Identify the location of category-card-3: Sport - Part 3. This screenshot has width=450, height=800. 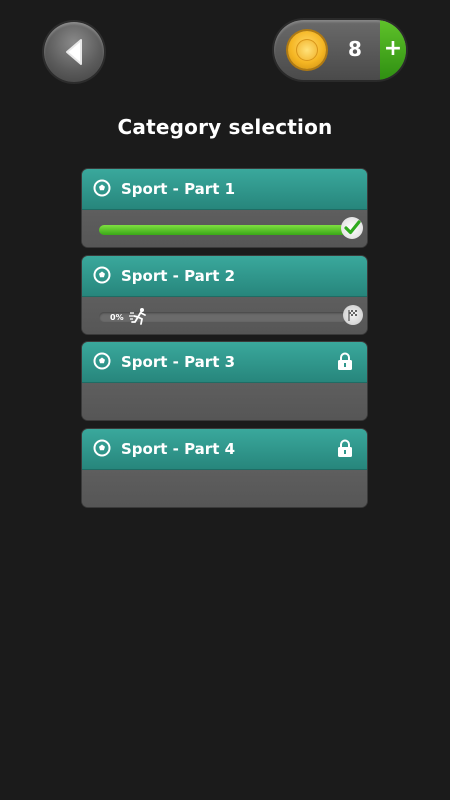
(224, 381).